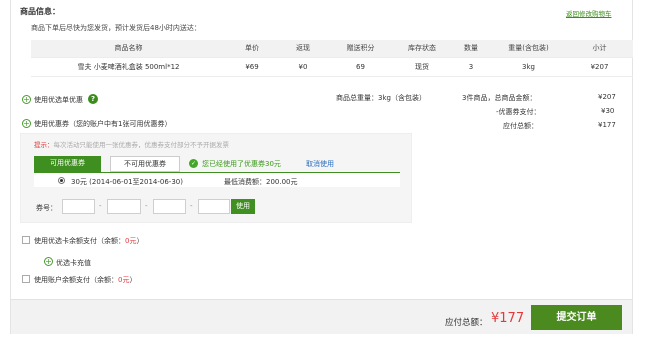 This screenshot has height=340, width=650. I want to click on goods-total-label: 3件商品，总商品金额：, so click(499, 98).